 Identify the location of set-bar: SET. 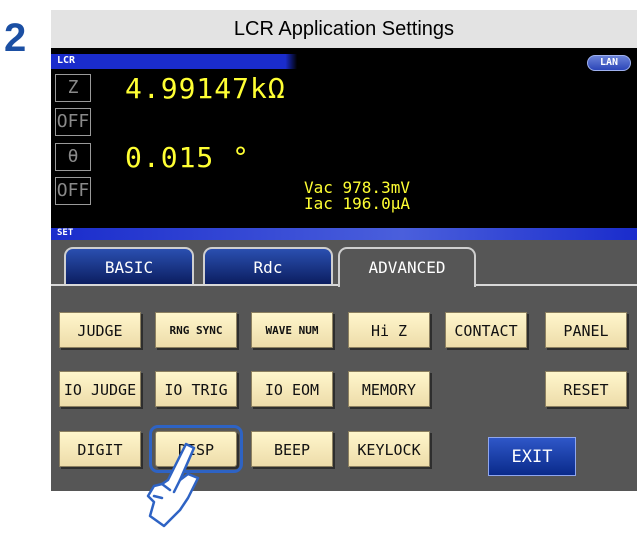
(344, 234).